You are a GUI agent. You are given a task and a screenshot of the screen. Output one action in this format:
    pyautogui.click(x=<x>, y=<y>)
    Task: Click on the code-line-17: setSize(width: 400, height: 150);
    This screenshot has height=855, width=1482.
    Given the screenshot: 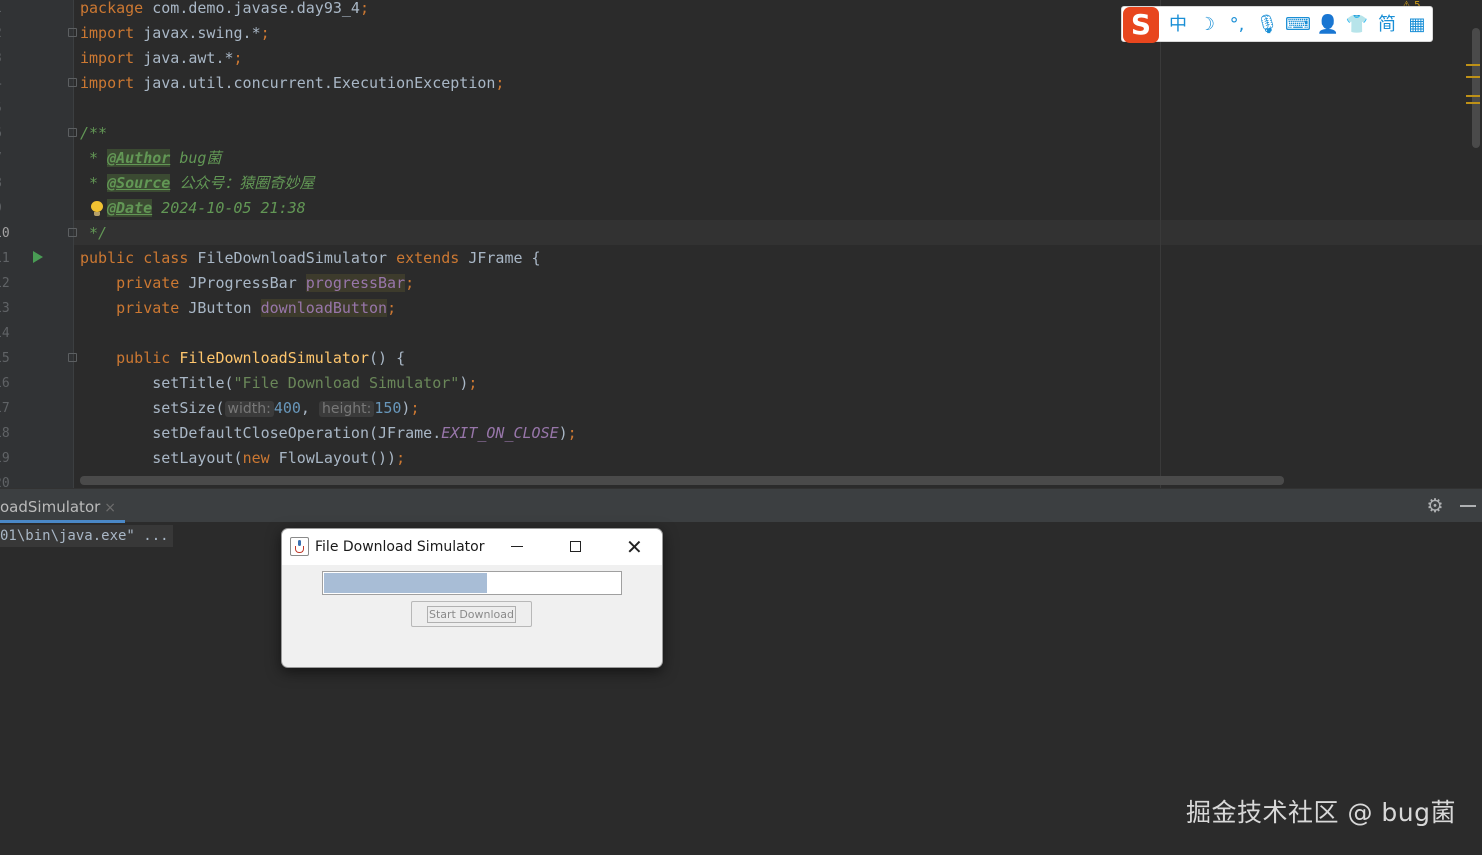 What is the action you would take?
    pyautogui.click(x=250, y=408)
    